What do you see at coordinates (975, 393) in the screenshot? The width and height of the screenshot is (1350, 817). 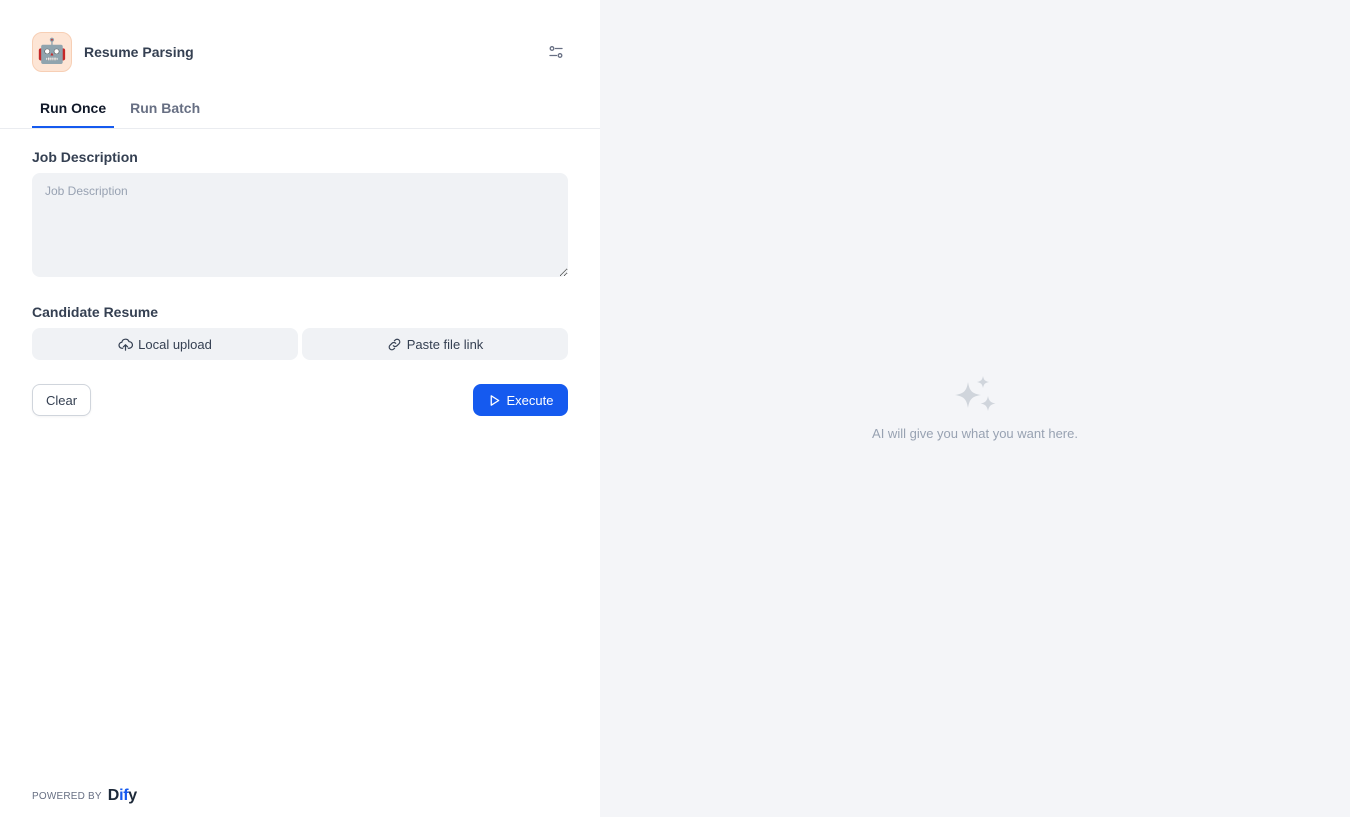 I see `sparkles-icon` at bounding box center [975, 393].